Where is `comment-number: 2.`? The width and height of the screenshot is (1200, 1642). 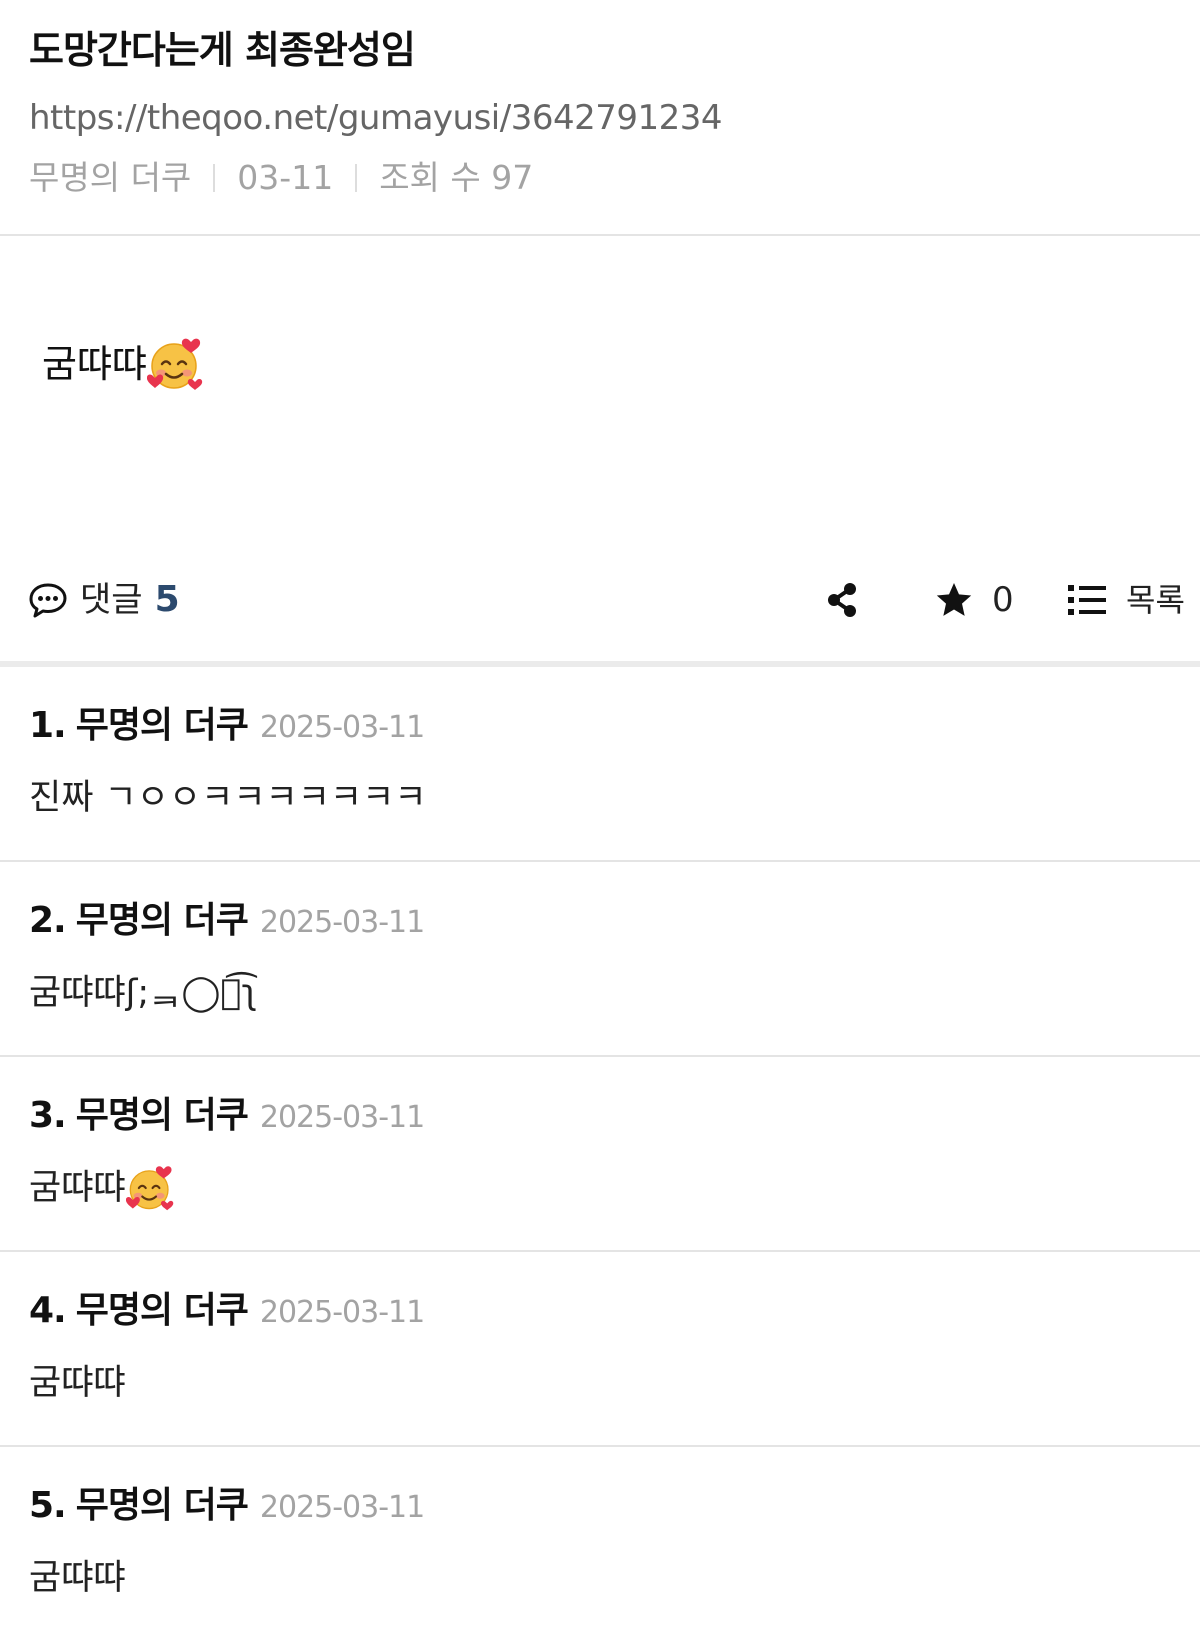
comment-number: 2. is located at coordinates (48, 920).